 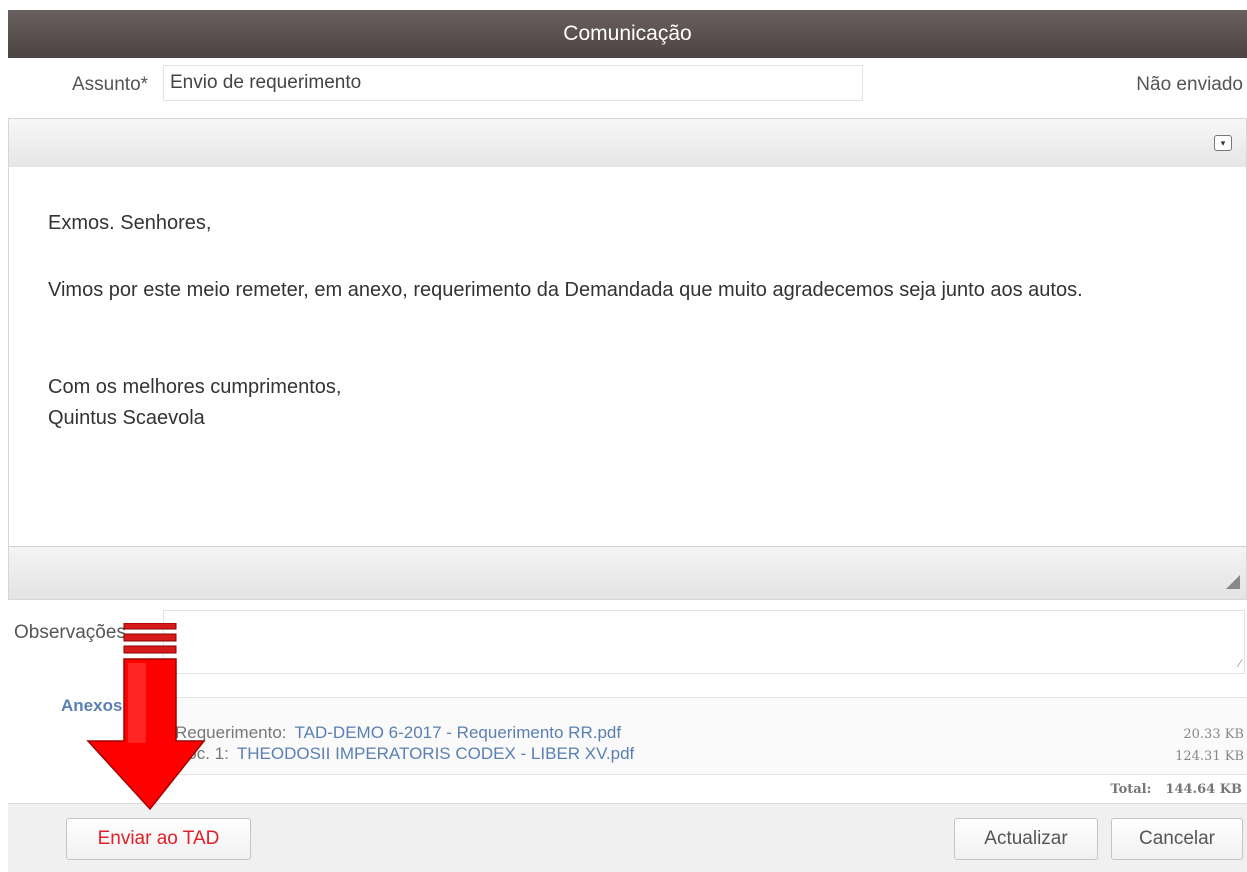 What do you see at coordinates (627, 34) in the screenshot?
I see `dialog-title: Comunicação` at bounding box center [627, 34].